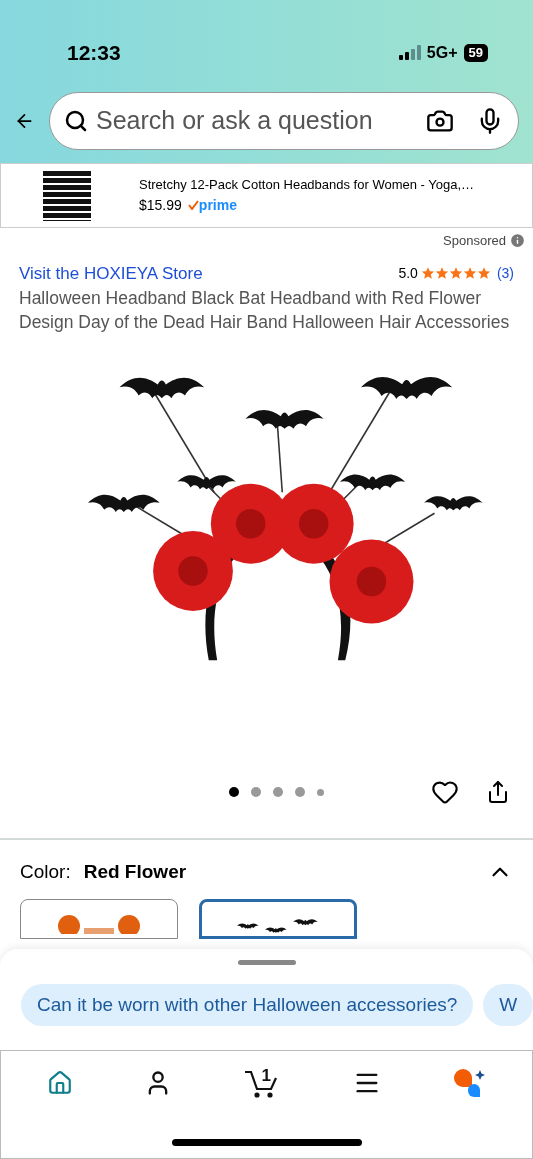 The width and height of the screenshot is (533, 1159). Describe the element at coordinates (408, 273) in the screenshot. I see `rating-value: 5.0` at that location.